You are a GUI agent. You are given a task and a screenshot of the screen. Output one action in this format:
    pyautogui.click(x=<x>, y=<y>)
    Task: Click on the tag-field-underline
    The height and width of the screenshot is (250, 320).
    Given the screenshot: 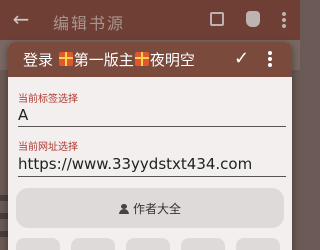 What is the action you would take?
    pyautogui.click(x=152, y=126)
    